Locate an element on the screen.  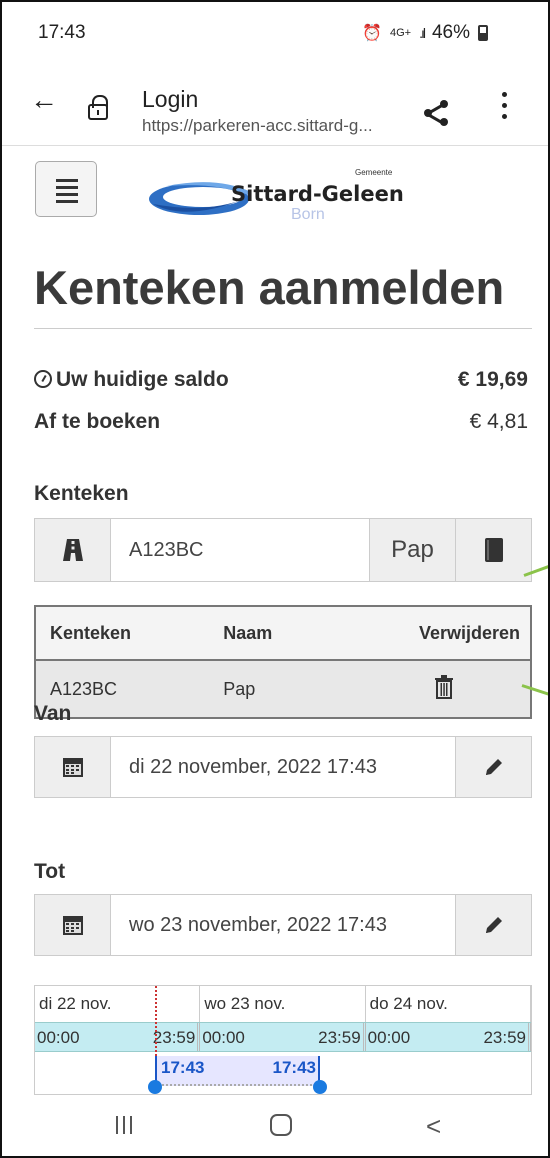
lock-icon is located at coordinates (98, 107).